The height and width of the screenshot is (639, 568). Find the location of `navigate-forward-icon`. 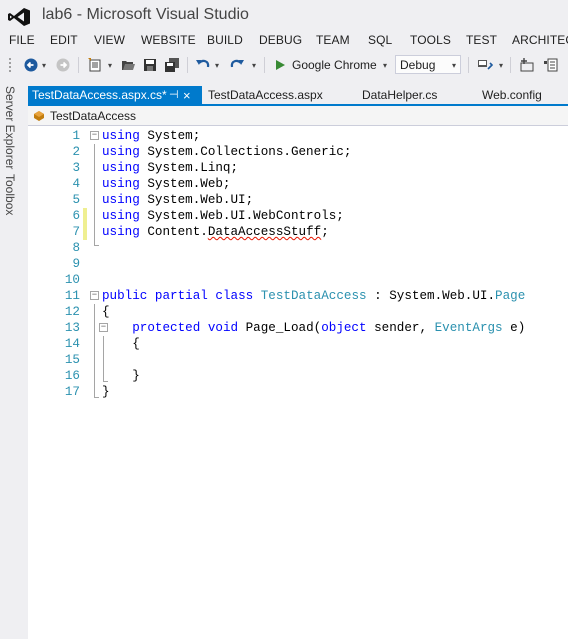

navigate-forward-icon is located at coordinates (63, 65).